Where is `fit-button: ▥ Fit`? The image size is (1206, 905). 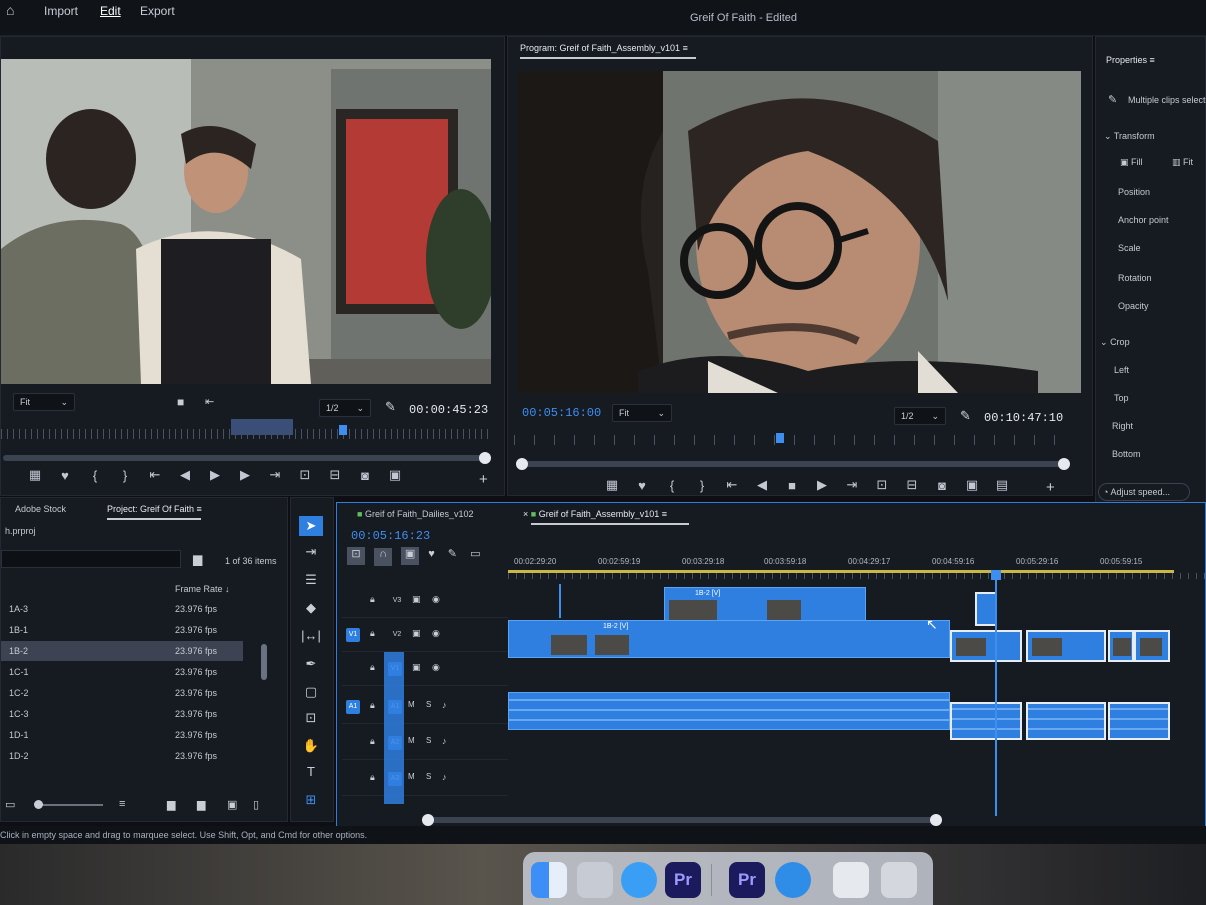
fit-button: ▥ Fit is located at coordinates (1182, 162).